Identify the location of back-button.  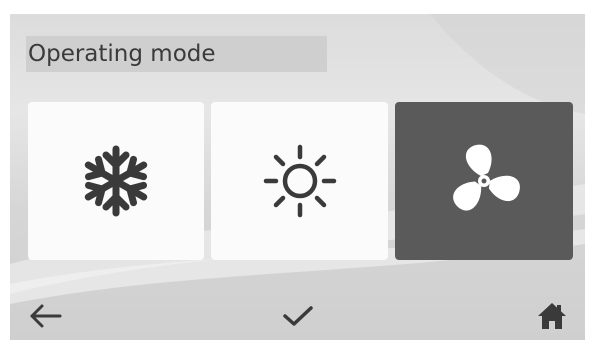
(46, 316).